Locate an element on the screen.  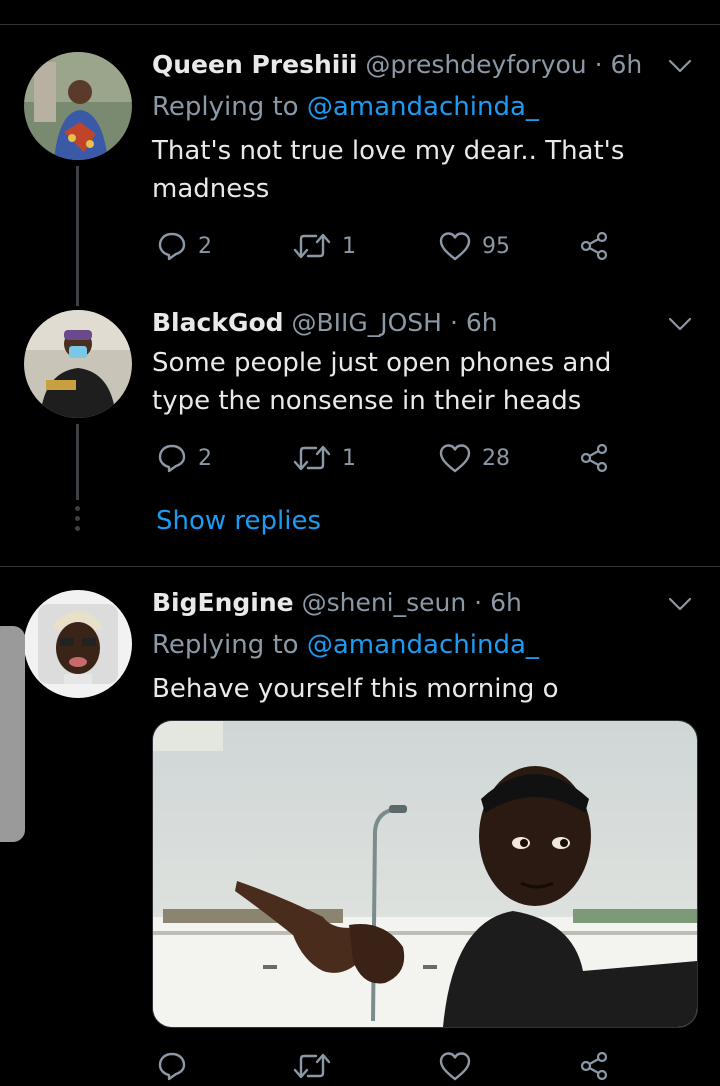
tweet-text: Behave yourself this morning o is located at coordinates (355, 689).